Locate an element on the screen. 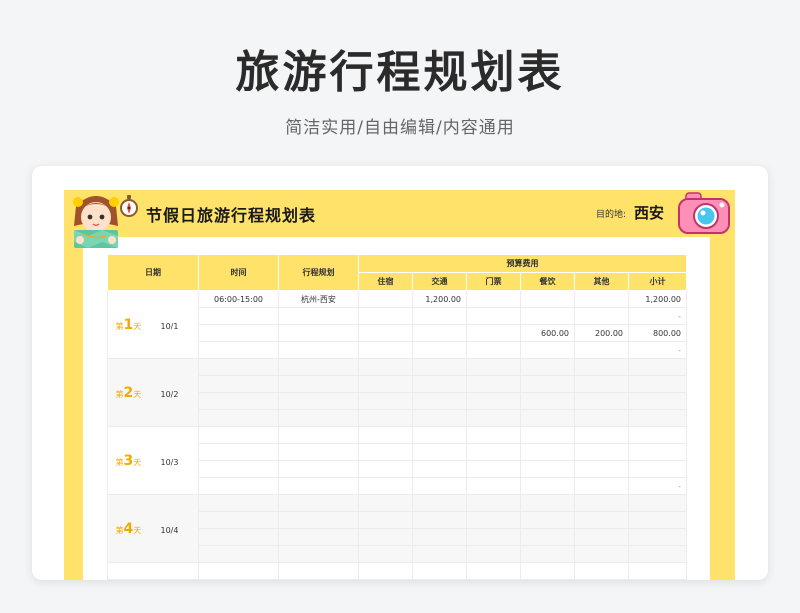 The height and width of the screenshot is (613, 800). day-label-cell: 第2天 10/2 is located at coordinates (153, 392).